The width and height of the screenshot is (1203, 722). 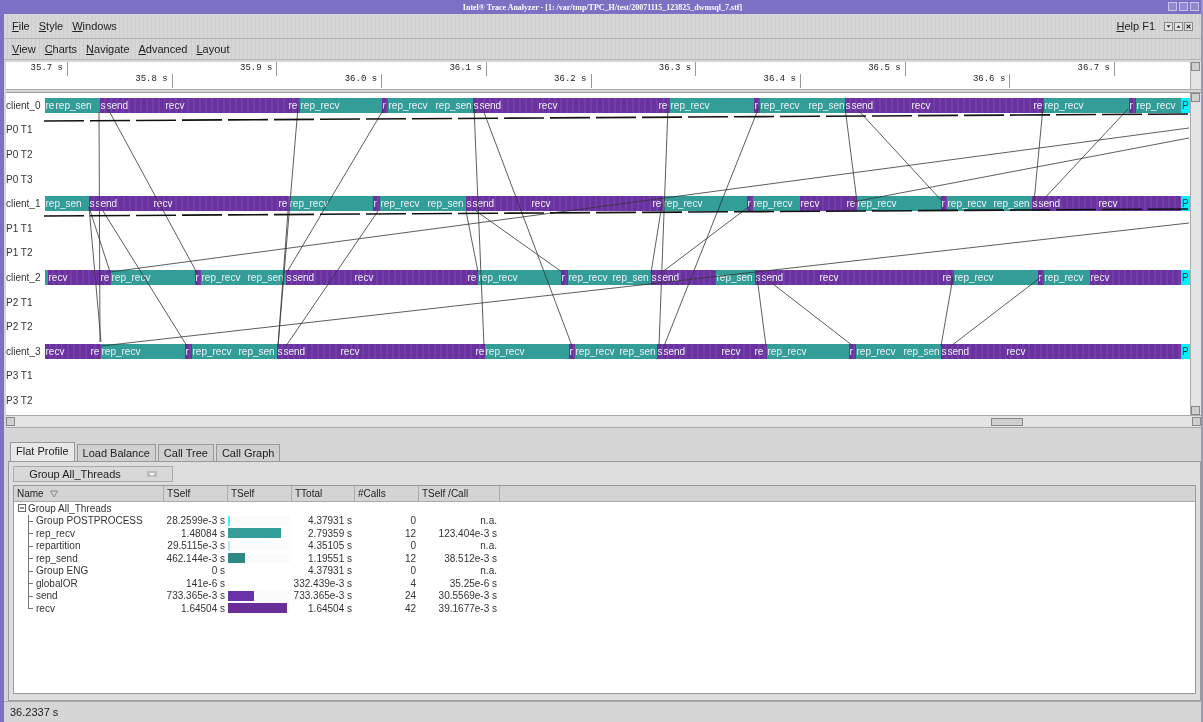 What do you see at coordinates (21, 26) in the screenshot?
I see `menu-item: File` at bounding box center [21, 26].